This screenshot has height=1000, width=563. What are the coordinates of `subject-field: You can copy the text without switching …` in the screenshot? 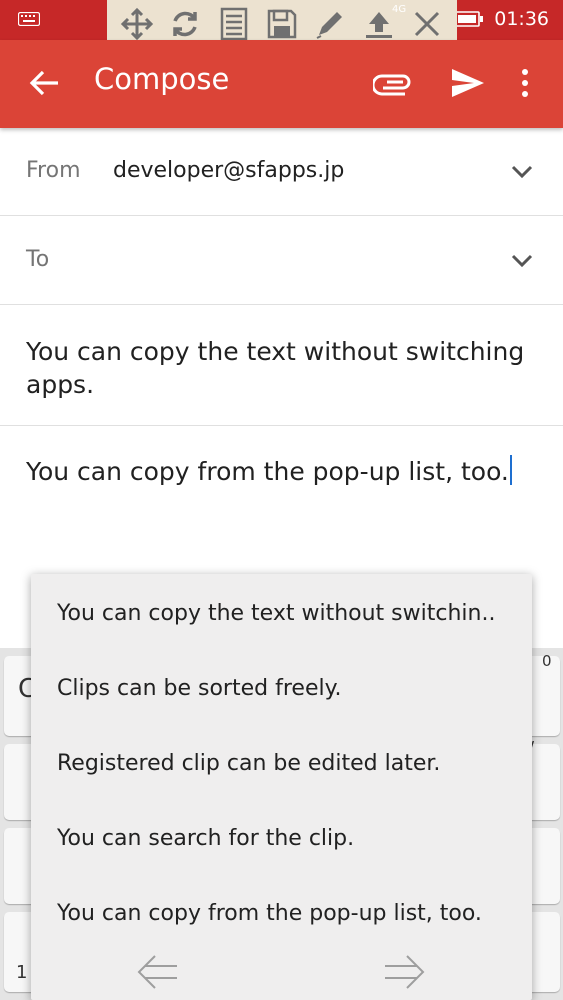 It's located at (281, 365).